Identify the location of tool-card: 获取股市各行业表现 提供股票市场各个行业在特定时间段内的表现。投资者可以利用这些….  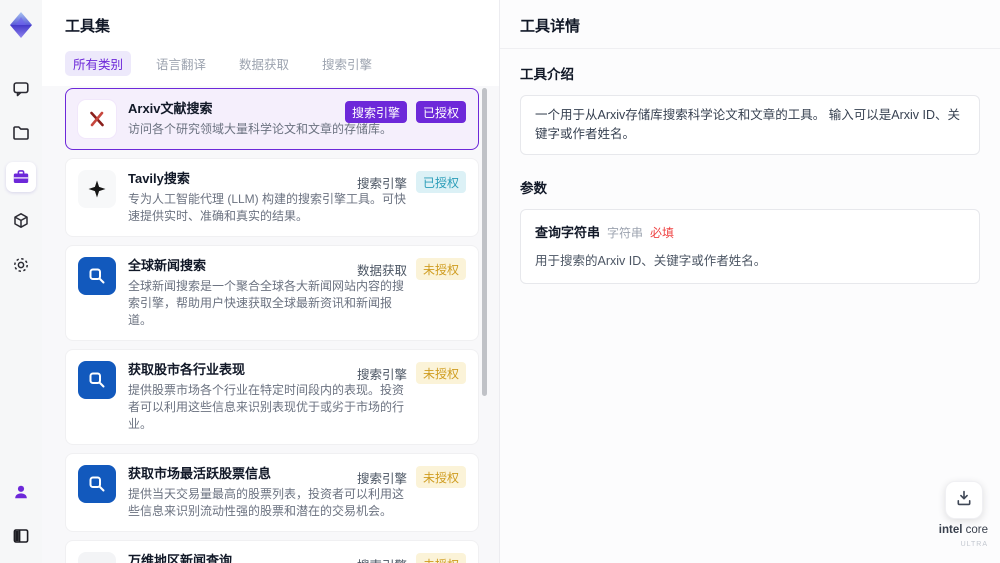
(272, 397).